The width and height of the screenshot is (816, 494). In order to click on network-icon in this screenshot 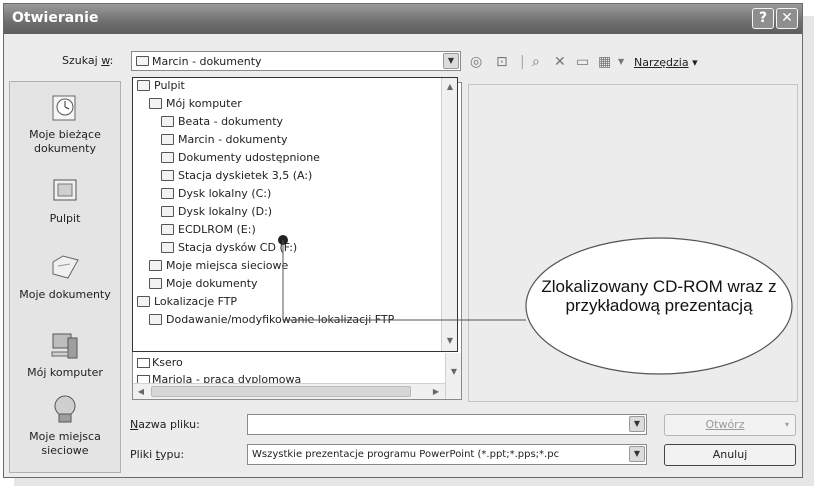, I will do `click(155, 265)`.